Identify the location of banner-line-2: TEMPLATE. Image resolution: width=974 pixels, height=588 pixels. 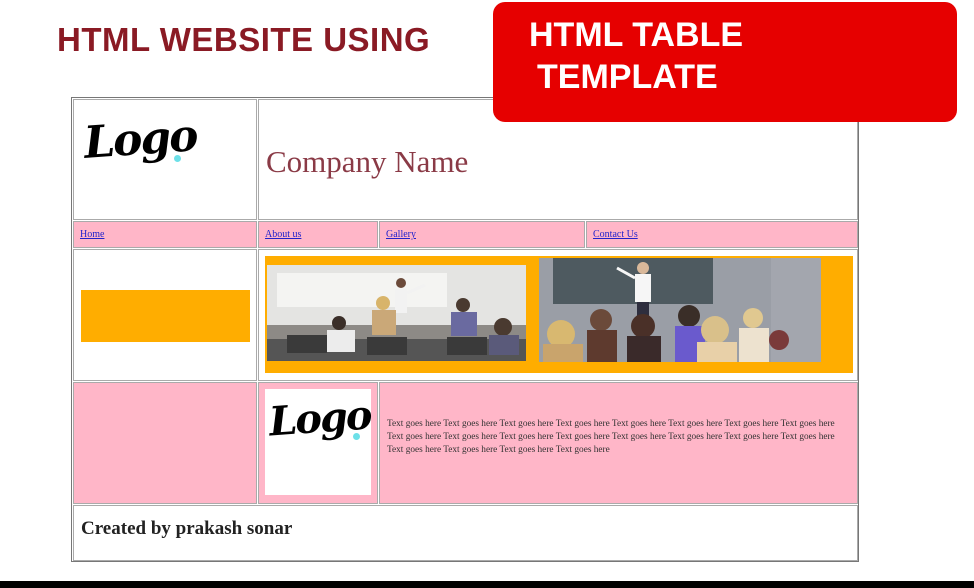
(627, 77).